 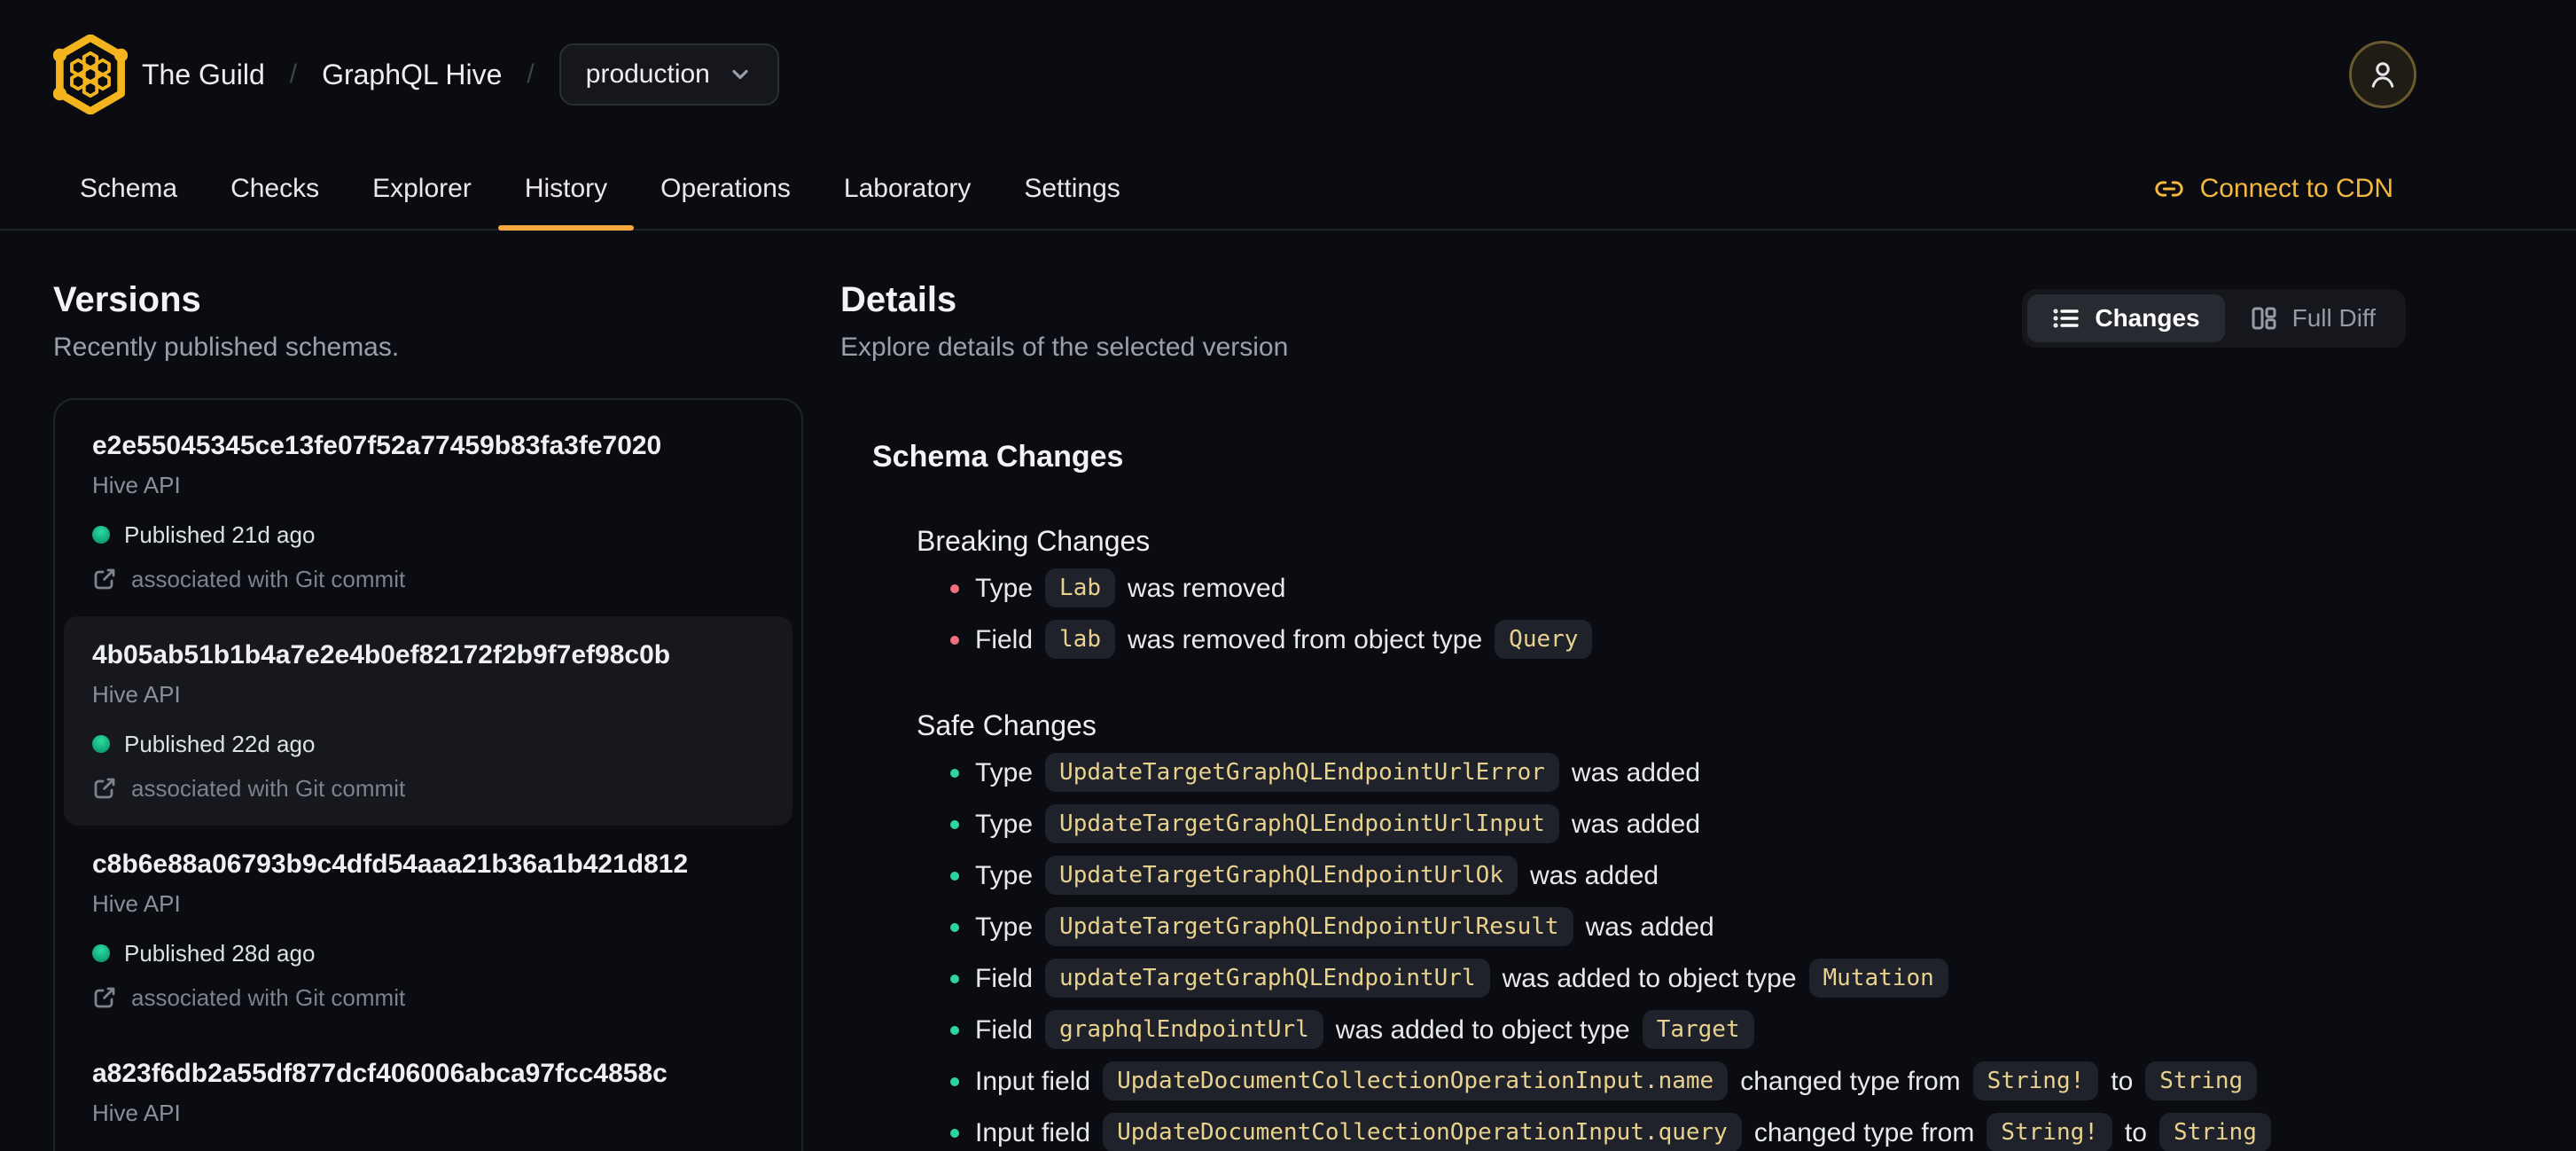 What do you see at coordinates (381, 654) in the screenshot?
I see `version-hash: 4b05ab51b1b4a7e2e4b0ef82172f2b9f7ef98c0b` at bounding box center [381, 654].